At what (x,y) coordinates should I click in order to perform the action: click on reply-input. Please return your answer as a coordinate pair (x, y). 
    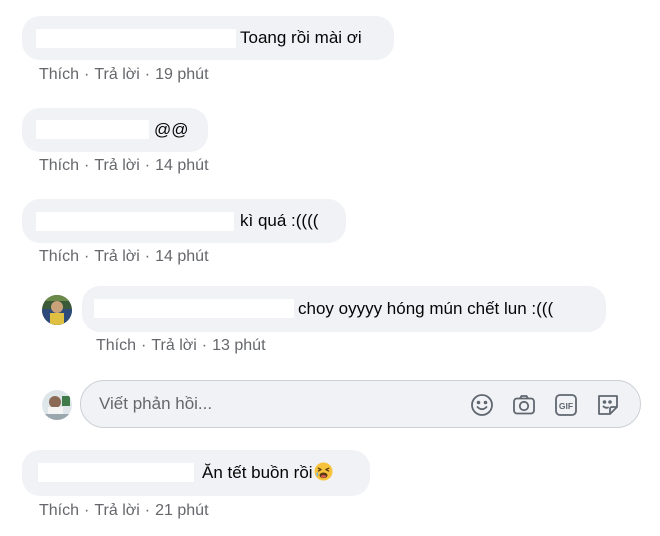
    Looking at the image, I should click on (279, 404).